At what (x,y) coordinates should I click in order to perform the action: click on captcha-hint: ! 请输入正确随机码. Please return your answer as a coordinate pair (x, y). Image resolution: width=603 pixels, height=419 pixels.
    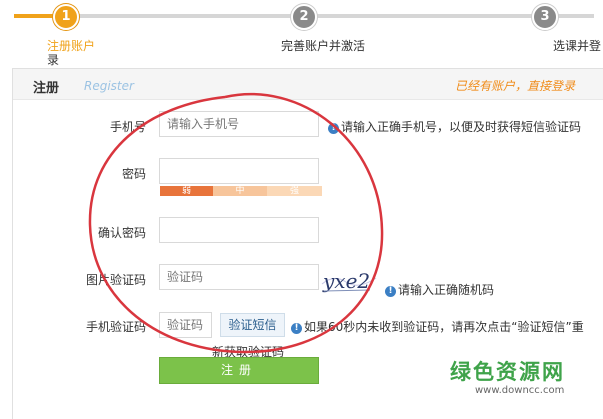
    Looking at the image, I should click on (439, 289).